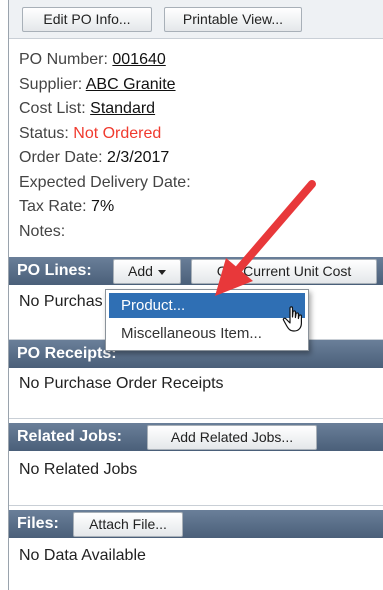  What do you see at coordinates (52, 108) in the screenshot?
I see `cost-list-label: Cost List:` at bounding box center [52, 108].